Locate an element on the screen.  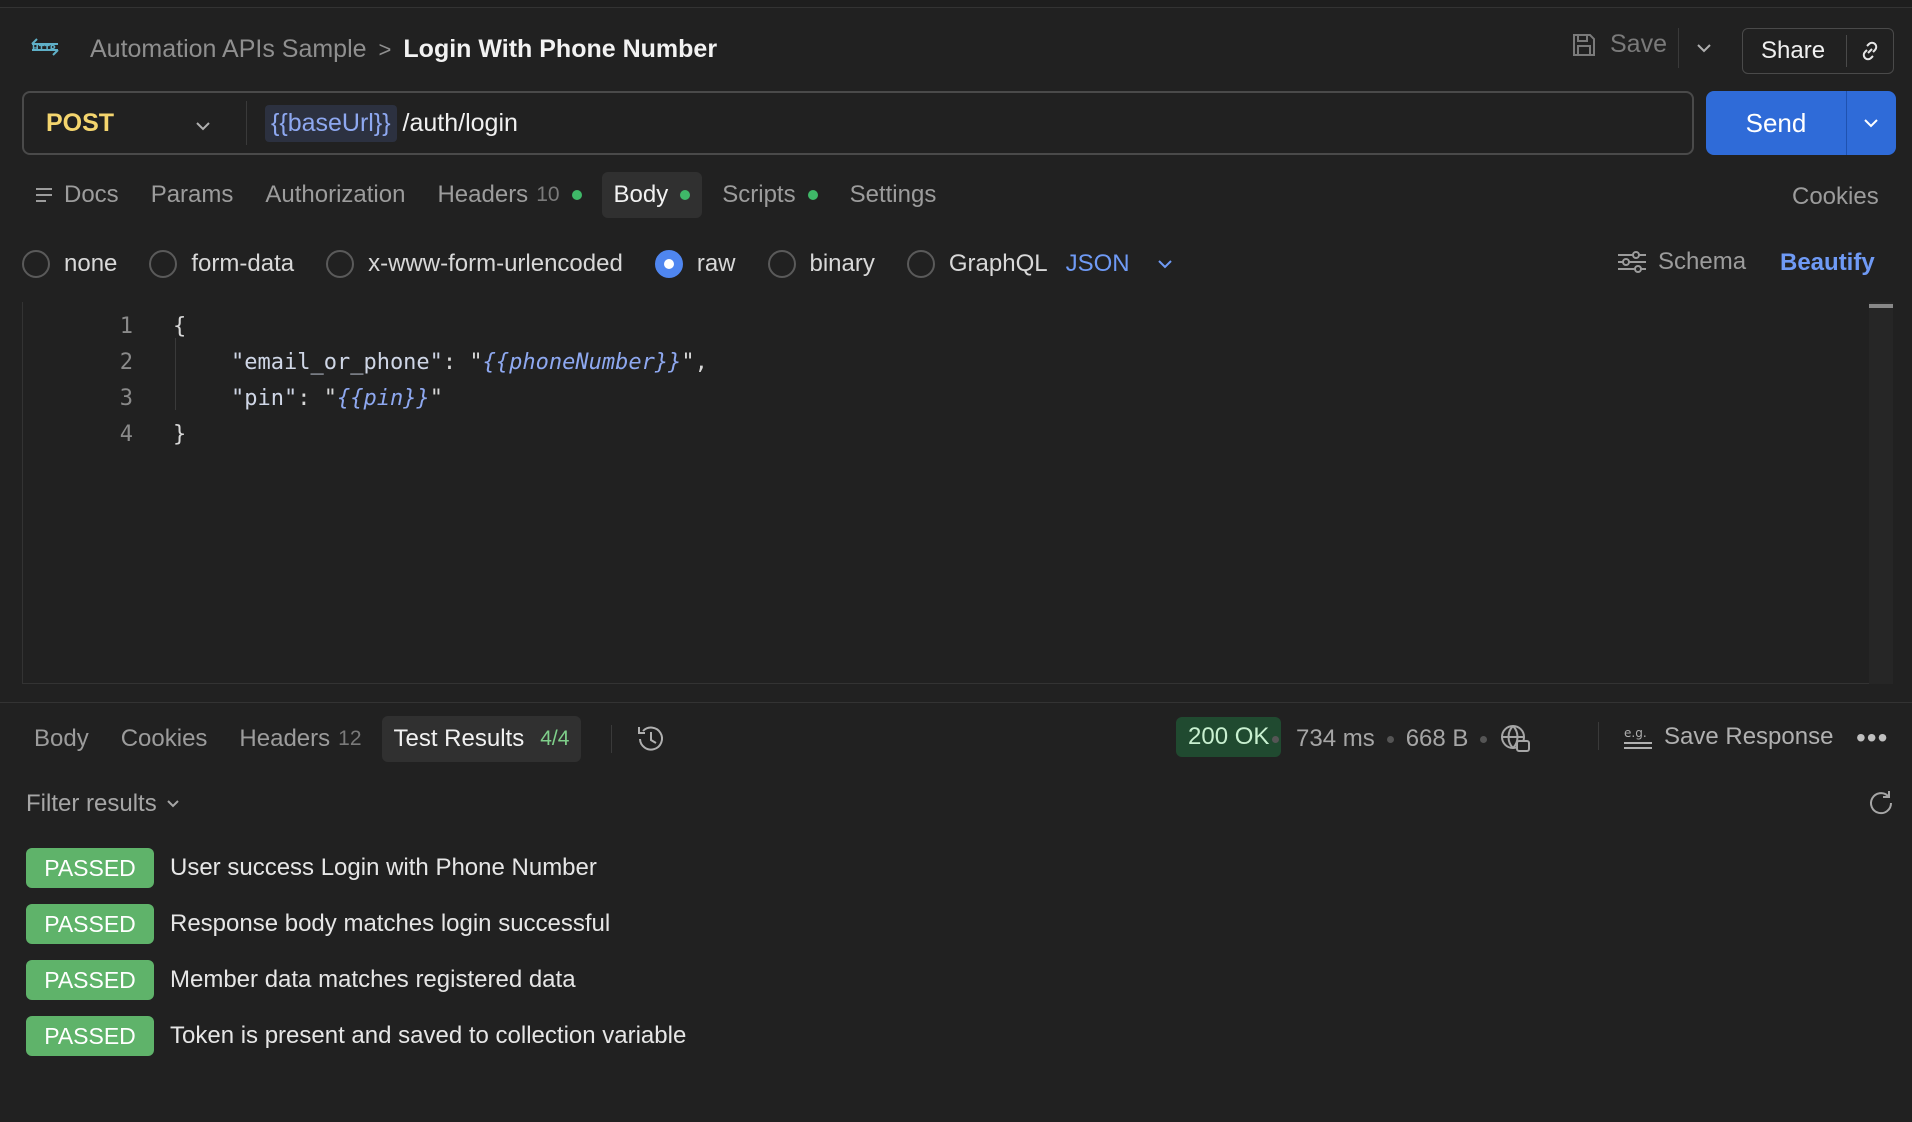
tab-authorization: Authorization is located at coordinates (335, 195).